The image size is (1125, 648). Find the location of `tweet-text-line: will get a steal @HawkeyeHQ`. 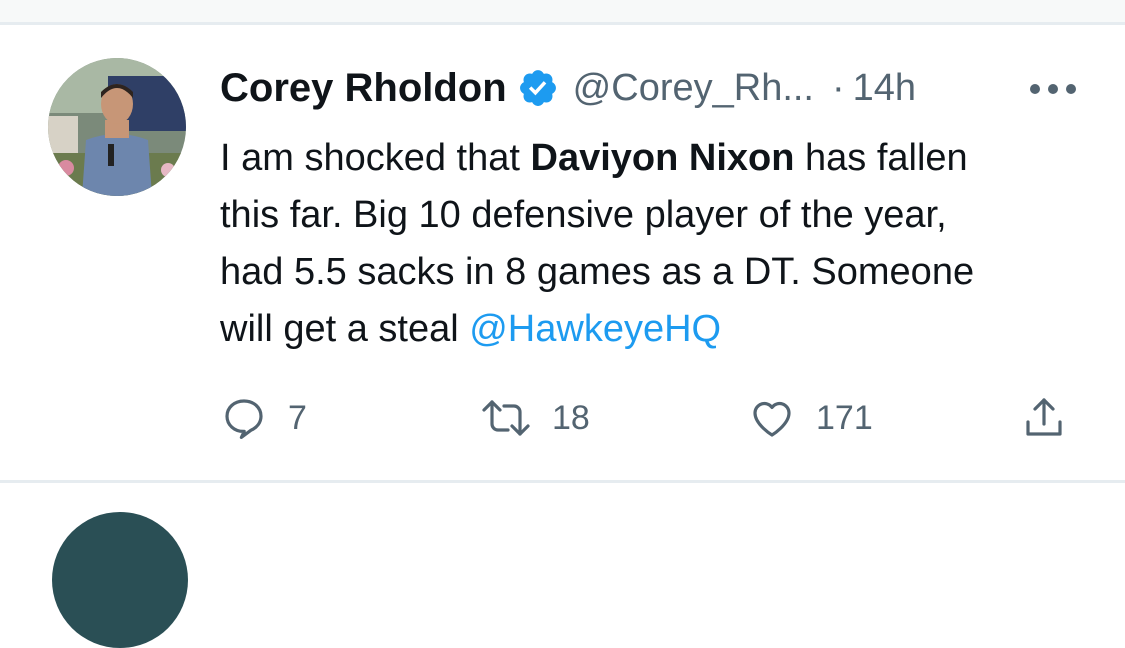

tweet-text-line: will get a steal @HawkeyeHQ is located at coordinates (650, 329).